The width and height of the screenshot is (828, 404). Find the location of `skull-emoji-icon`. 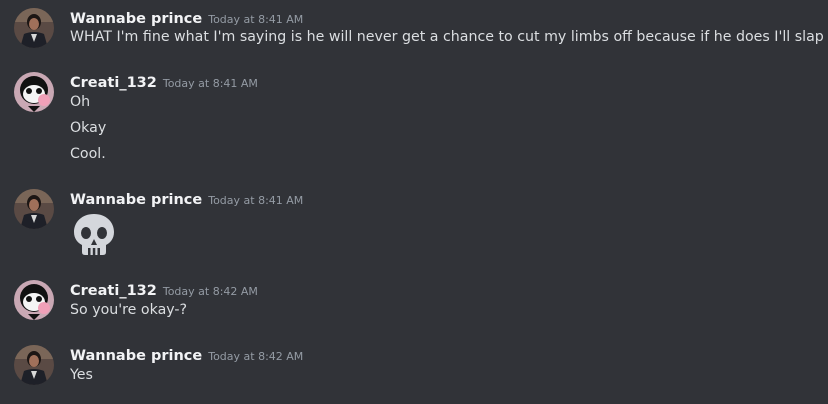

skull-emoji-icon is located at coordinates (94, 234).